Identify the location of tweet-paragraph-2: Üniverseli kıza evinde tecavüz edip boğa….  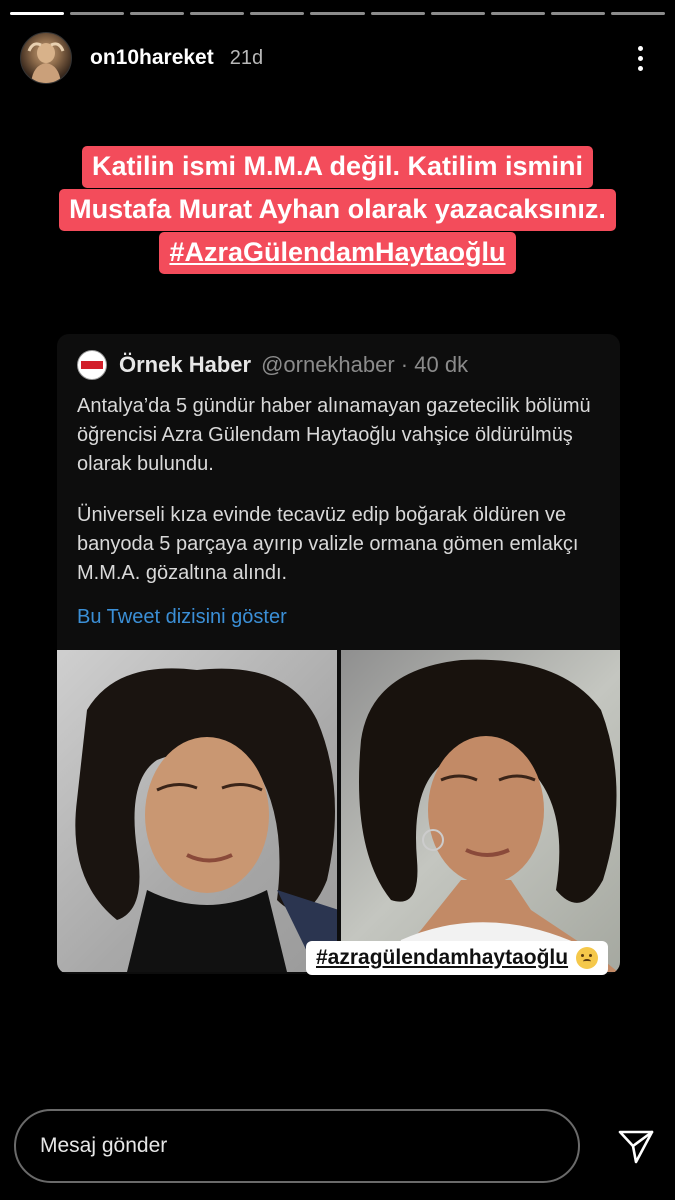
(328, 544).